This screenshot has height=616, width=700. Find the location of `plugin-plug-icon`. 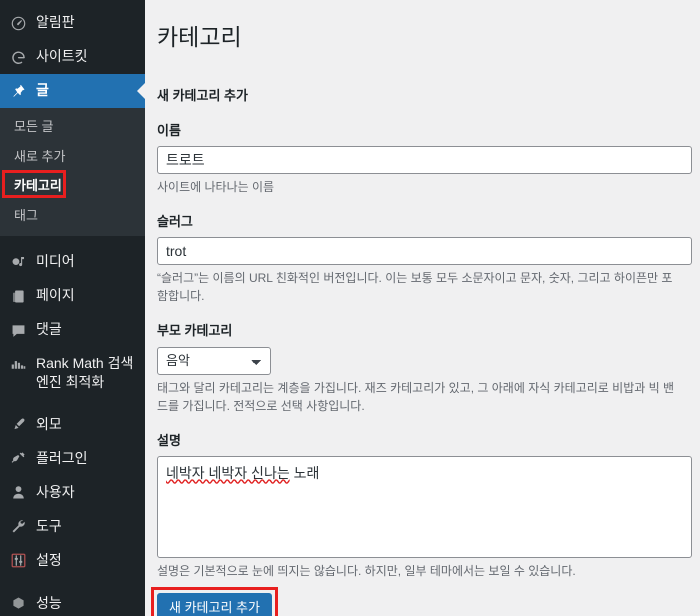

plugin-plug-icon is located at coordinates (18, 459).